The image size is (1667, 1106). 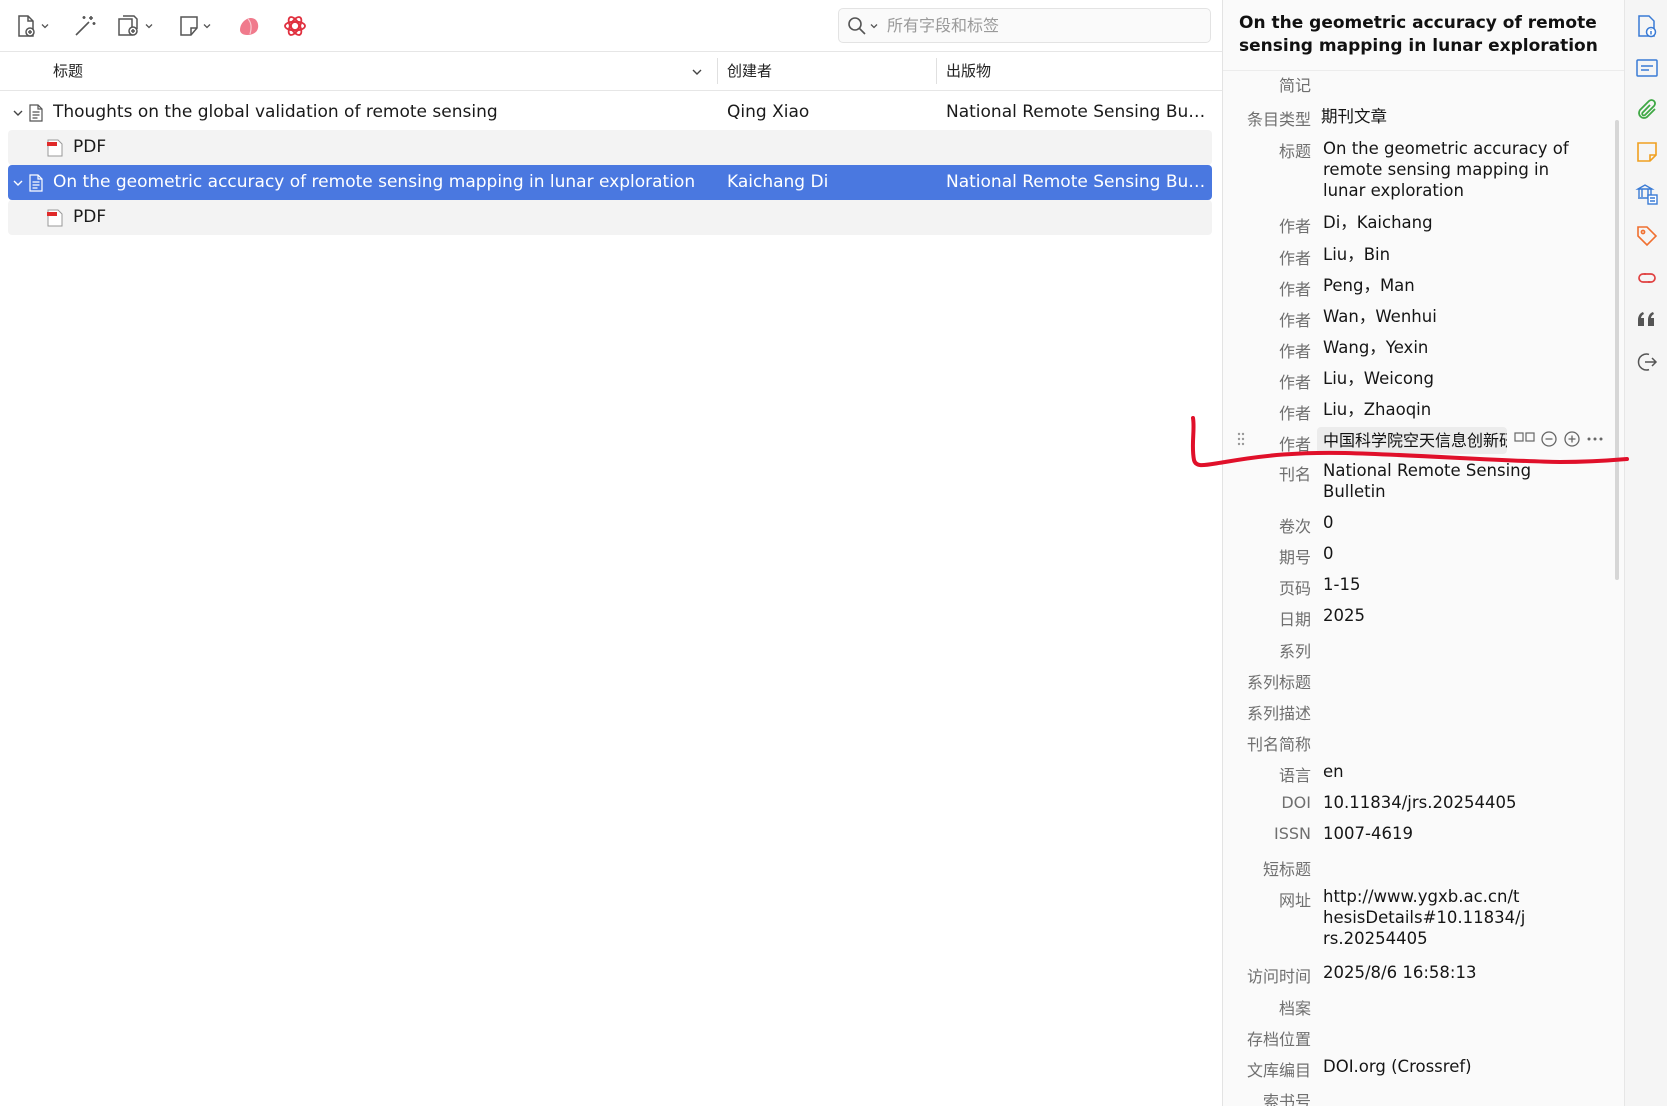 I want to click on field-value-author: Wang，Yexin, so click(x=1450, y=347).